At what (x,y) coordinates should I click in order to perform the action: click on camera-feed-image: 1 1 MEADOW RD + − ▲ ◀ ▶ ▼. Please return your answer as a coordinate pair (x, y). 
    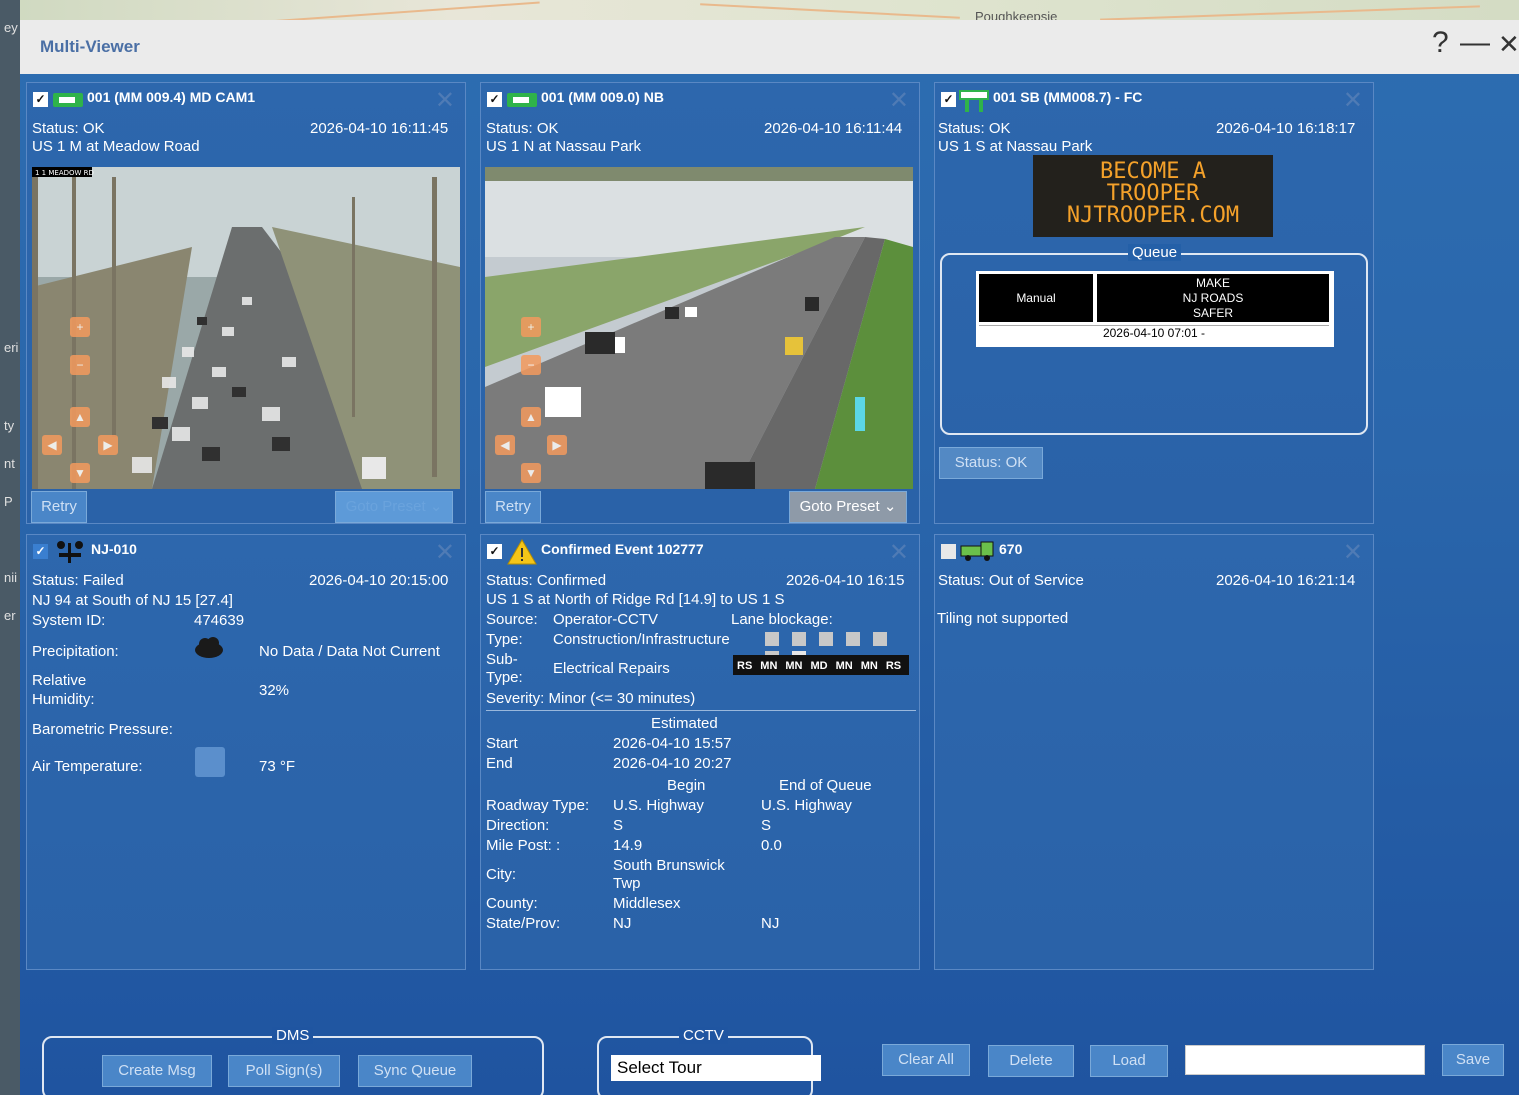
    Looking at the image, I should click on (246, 328).